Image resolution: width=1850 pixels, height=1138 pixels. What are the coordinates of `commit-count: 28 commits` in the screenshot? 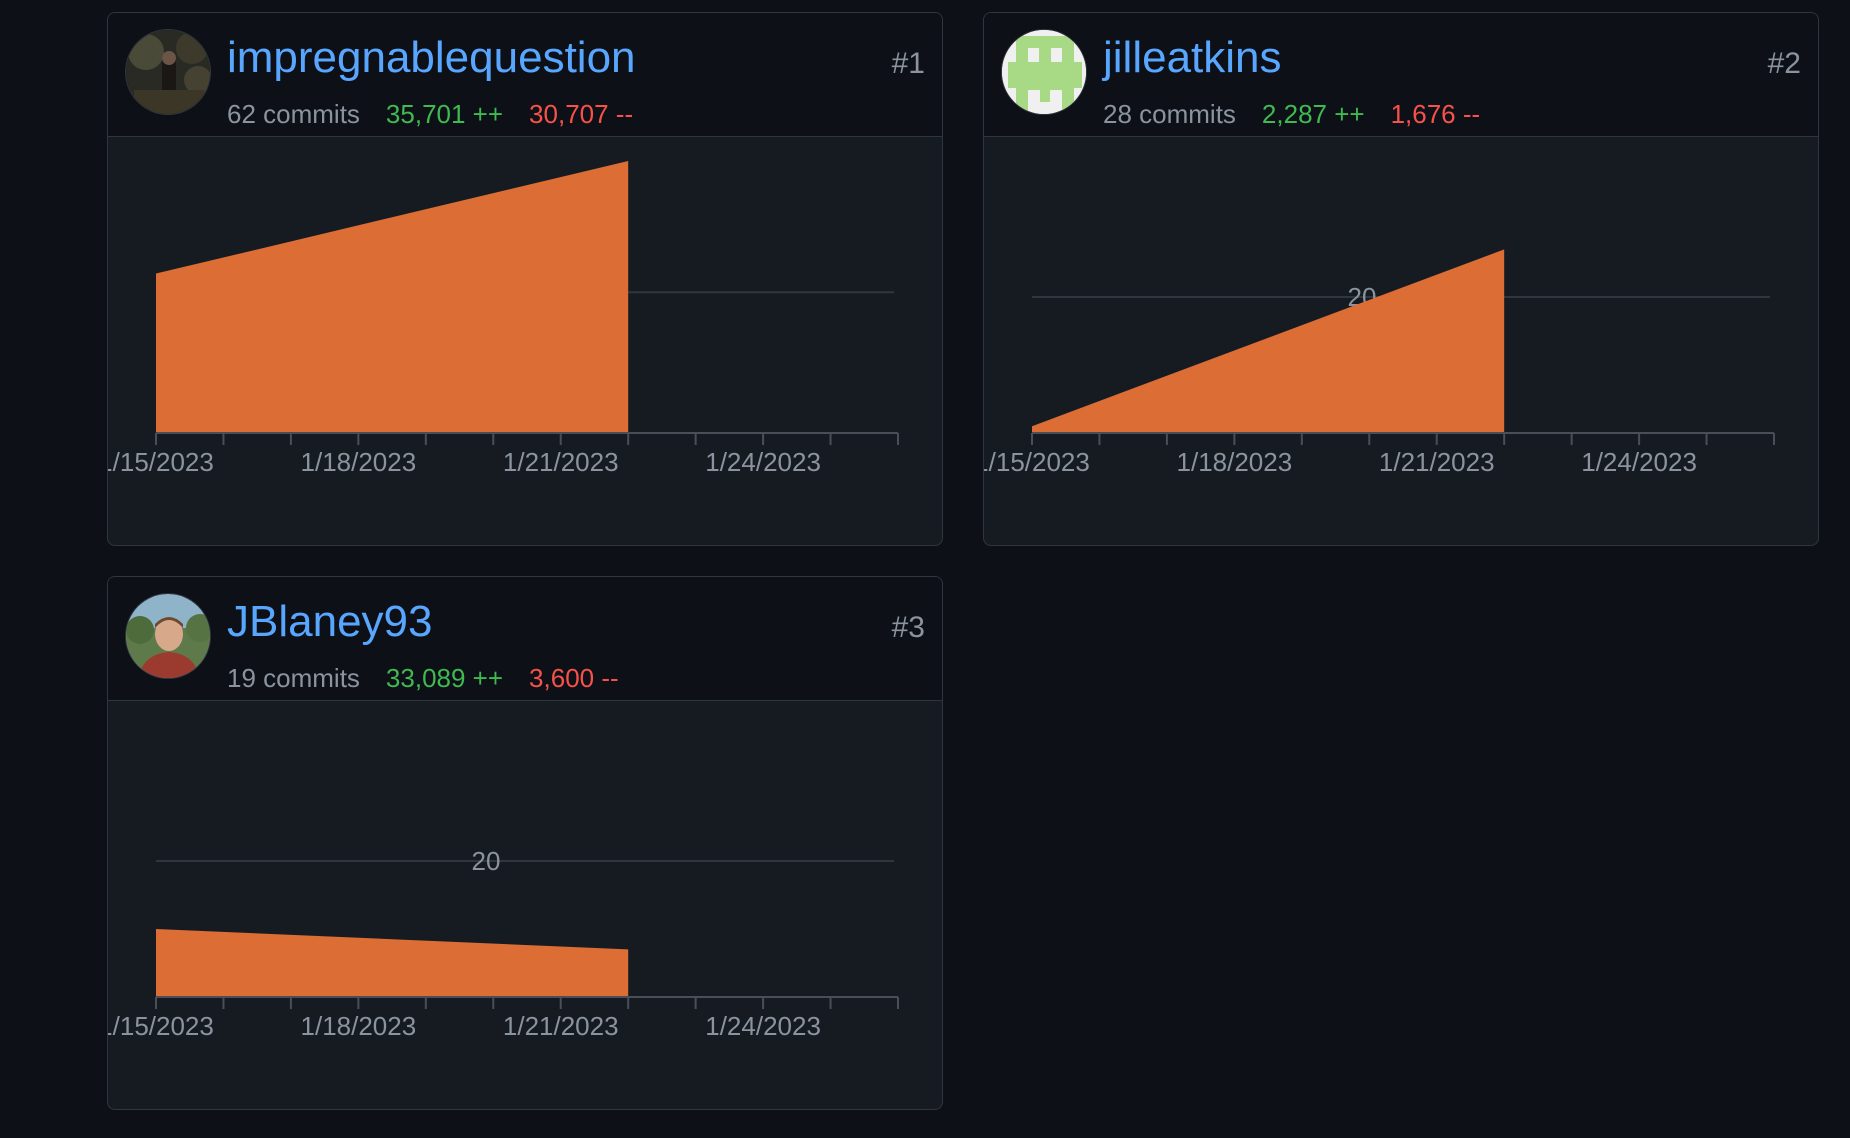 It's located at (1169, 114).